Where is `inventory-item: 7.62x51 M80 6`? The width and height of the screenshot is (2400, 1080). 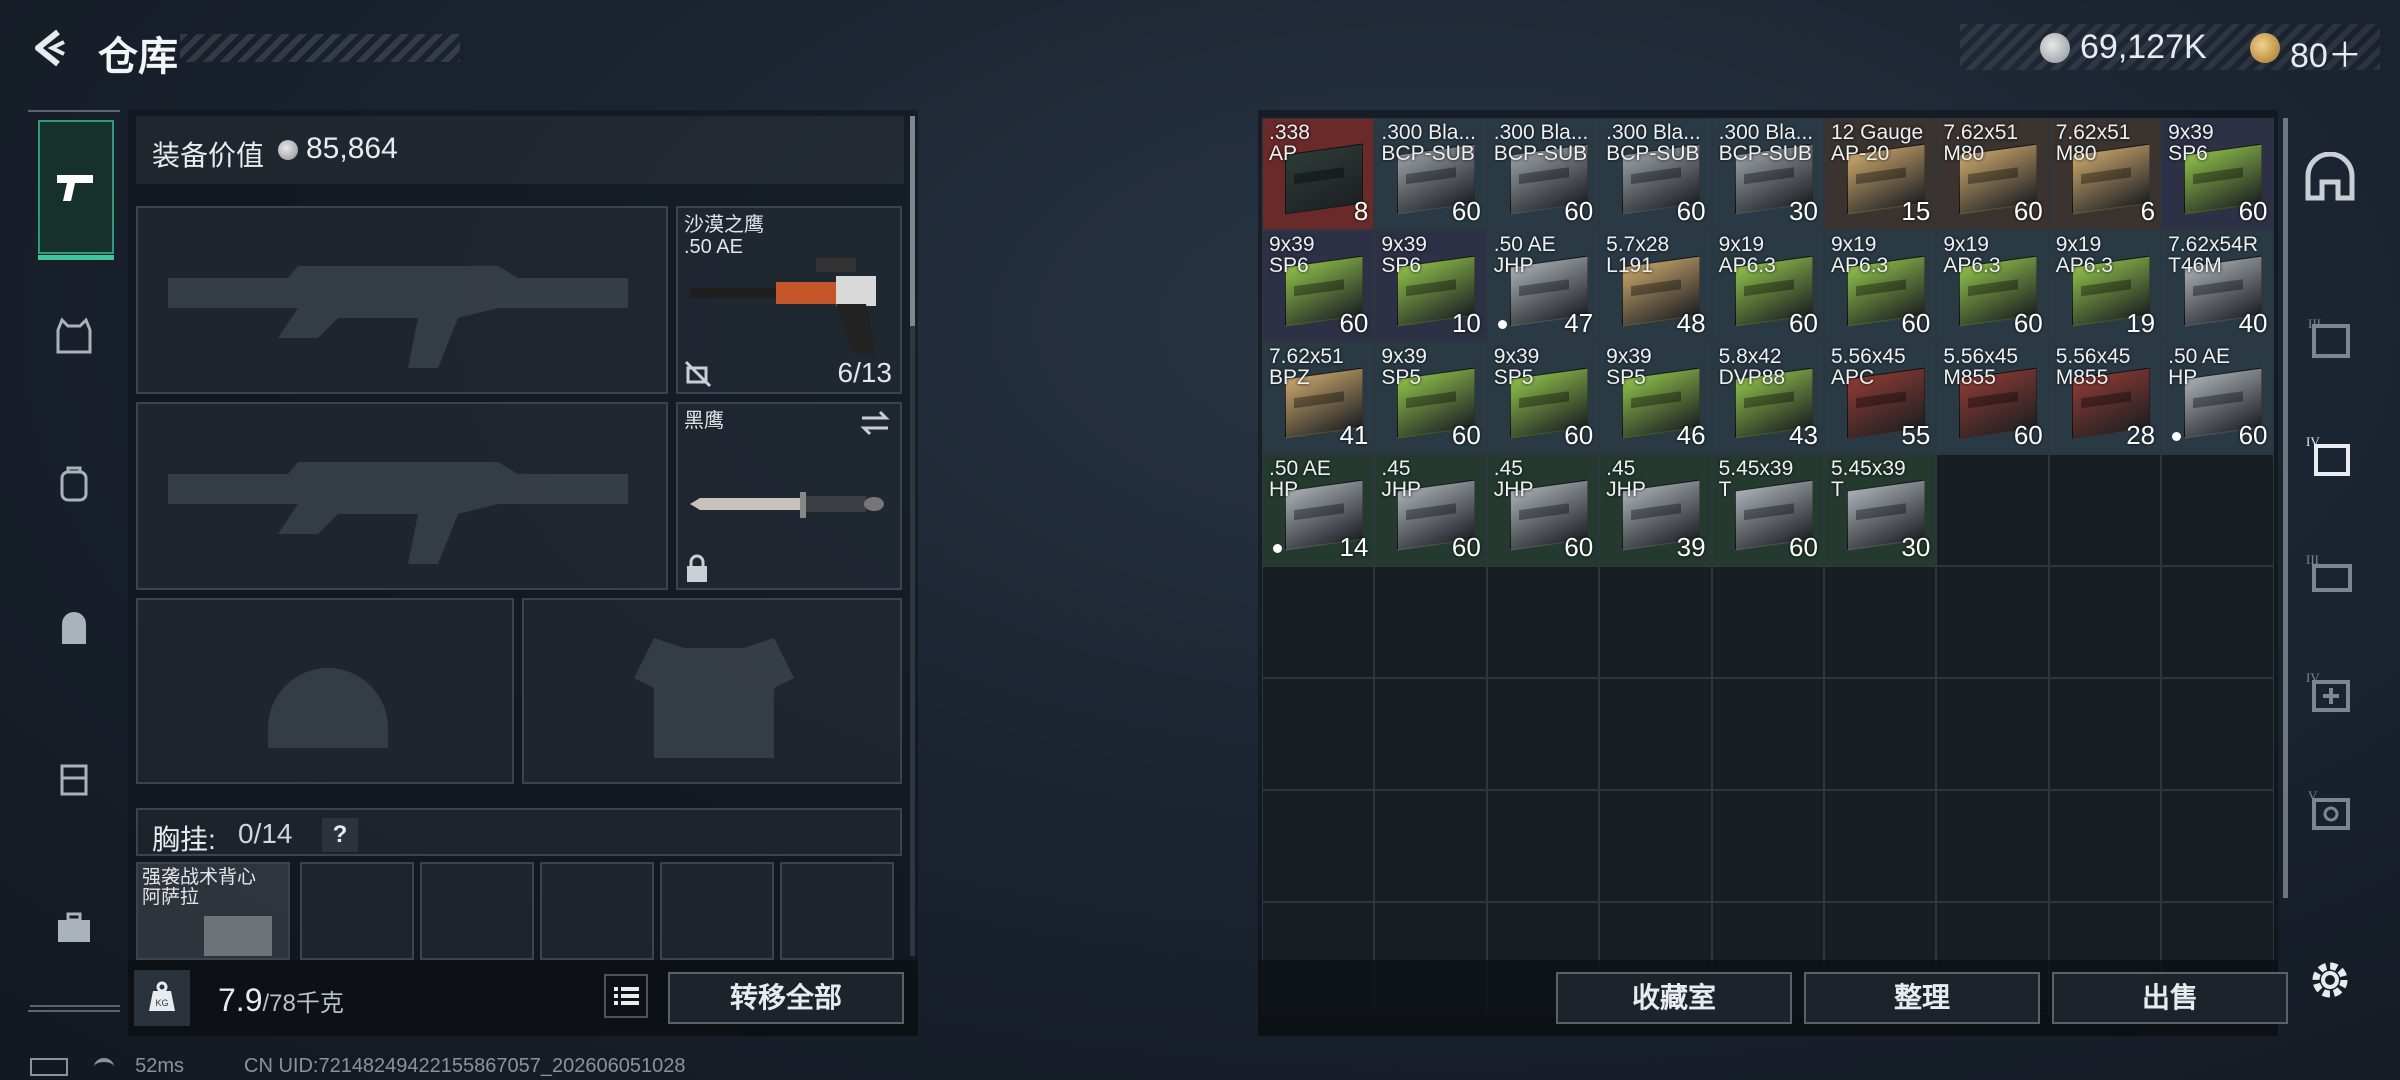
inventory-item: 7.62x51 M80 6 is located at coordinates (2105, 174).